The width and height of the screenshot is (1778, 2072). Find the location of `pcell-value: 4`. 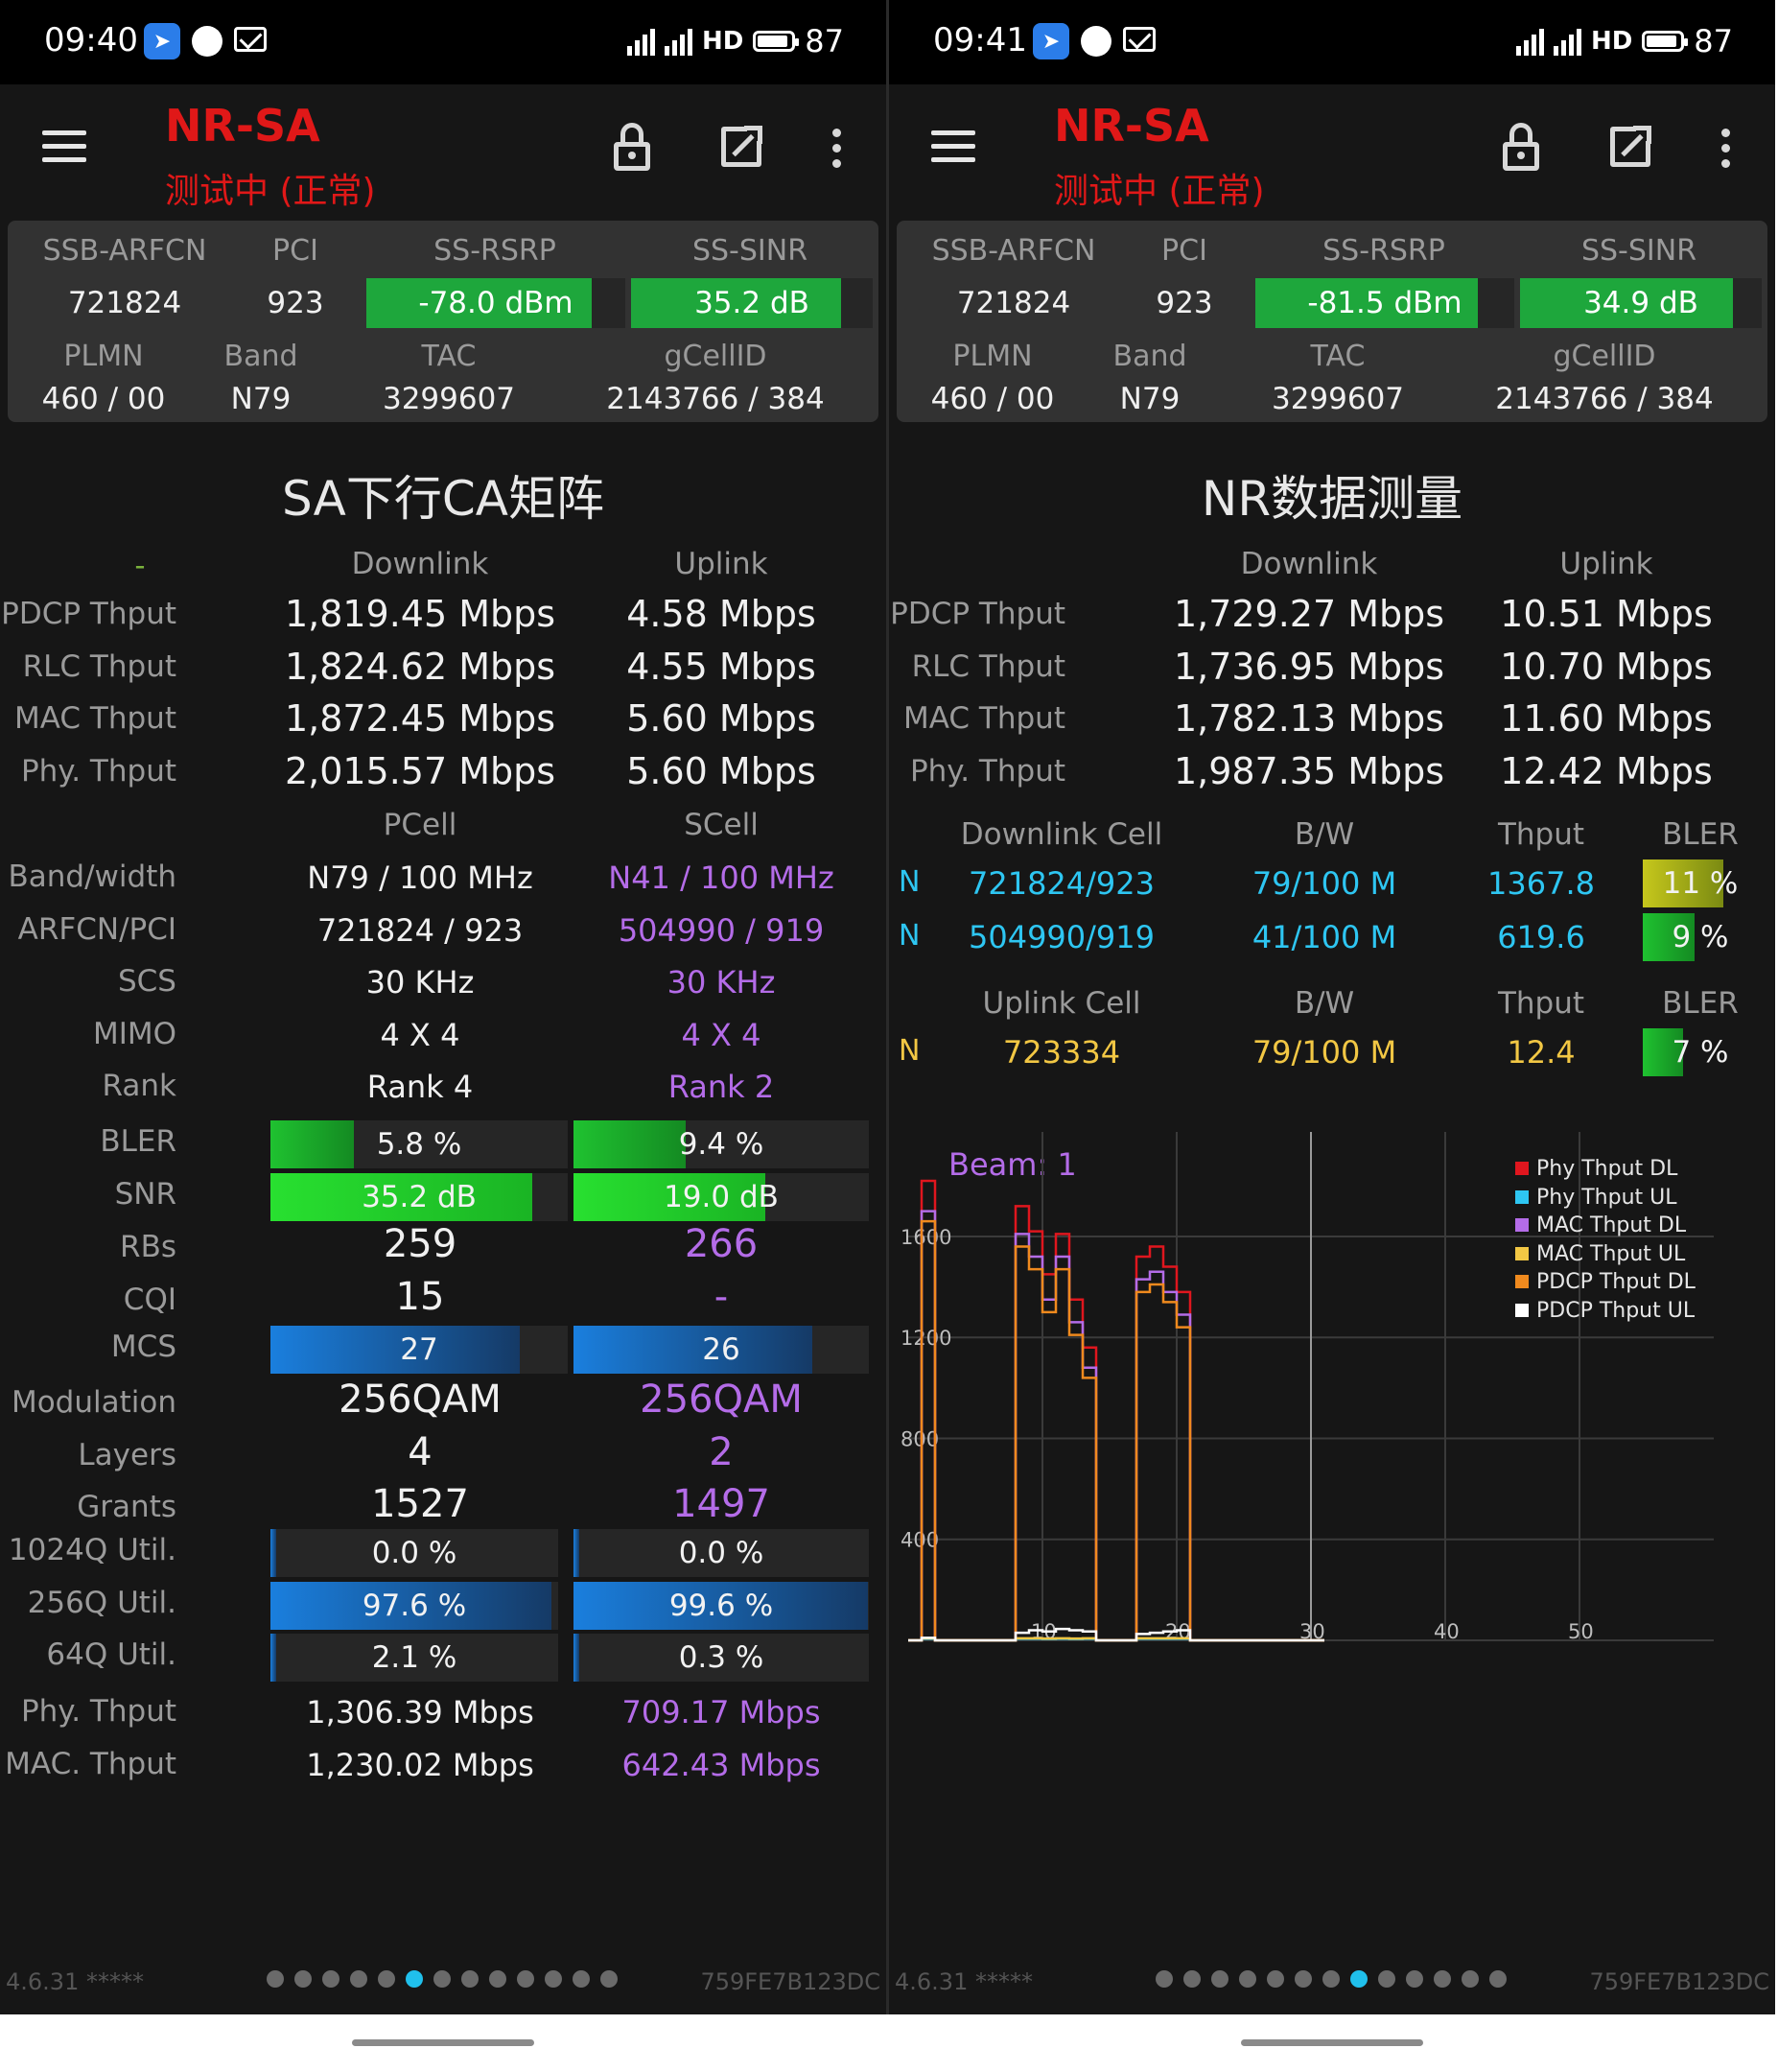

pcell-value: 4 is located at coordinates (420, 1451).